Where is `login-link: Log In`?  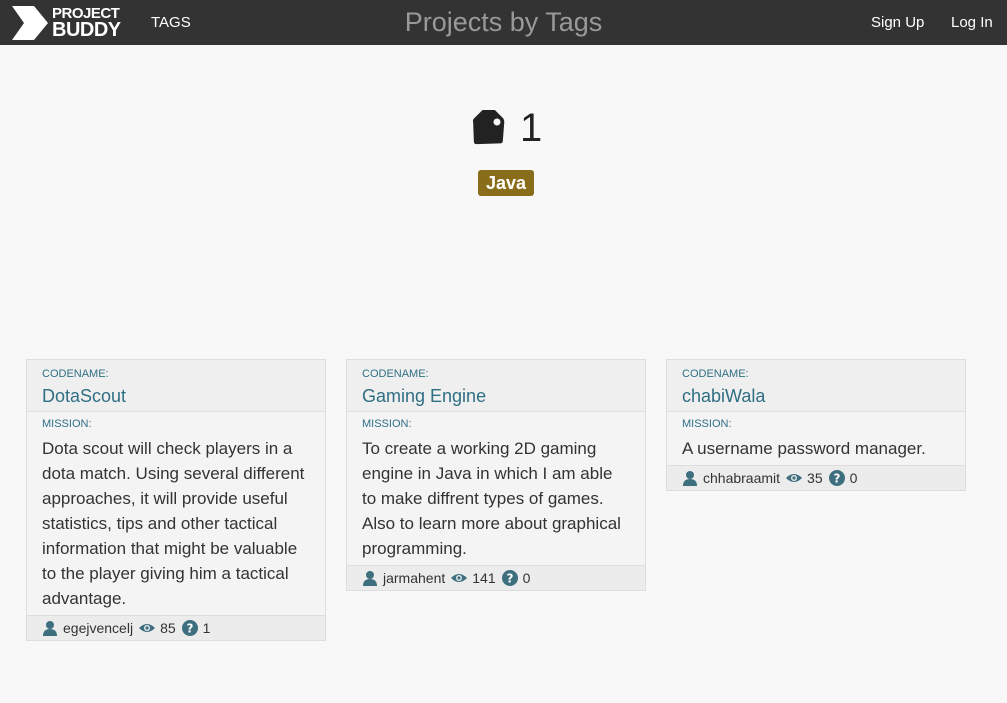
login-link: Log In is located at coordinates (972, 22).